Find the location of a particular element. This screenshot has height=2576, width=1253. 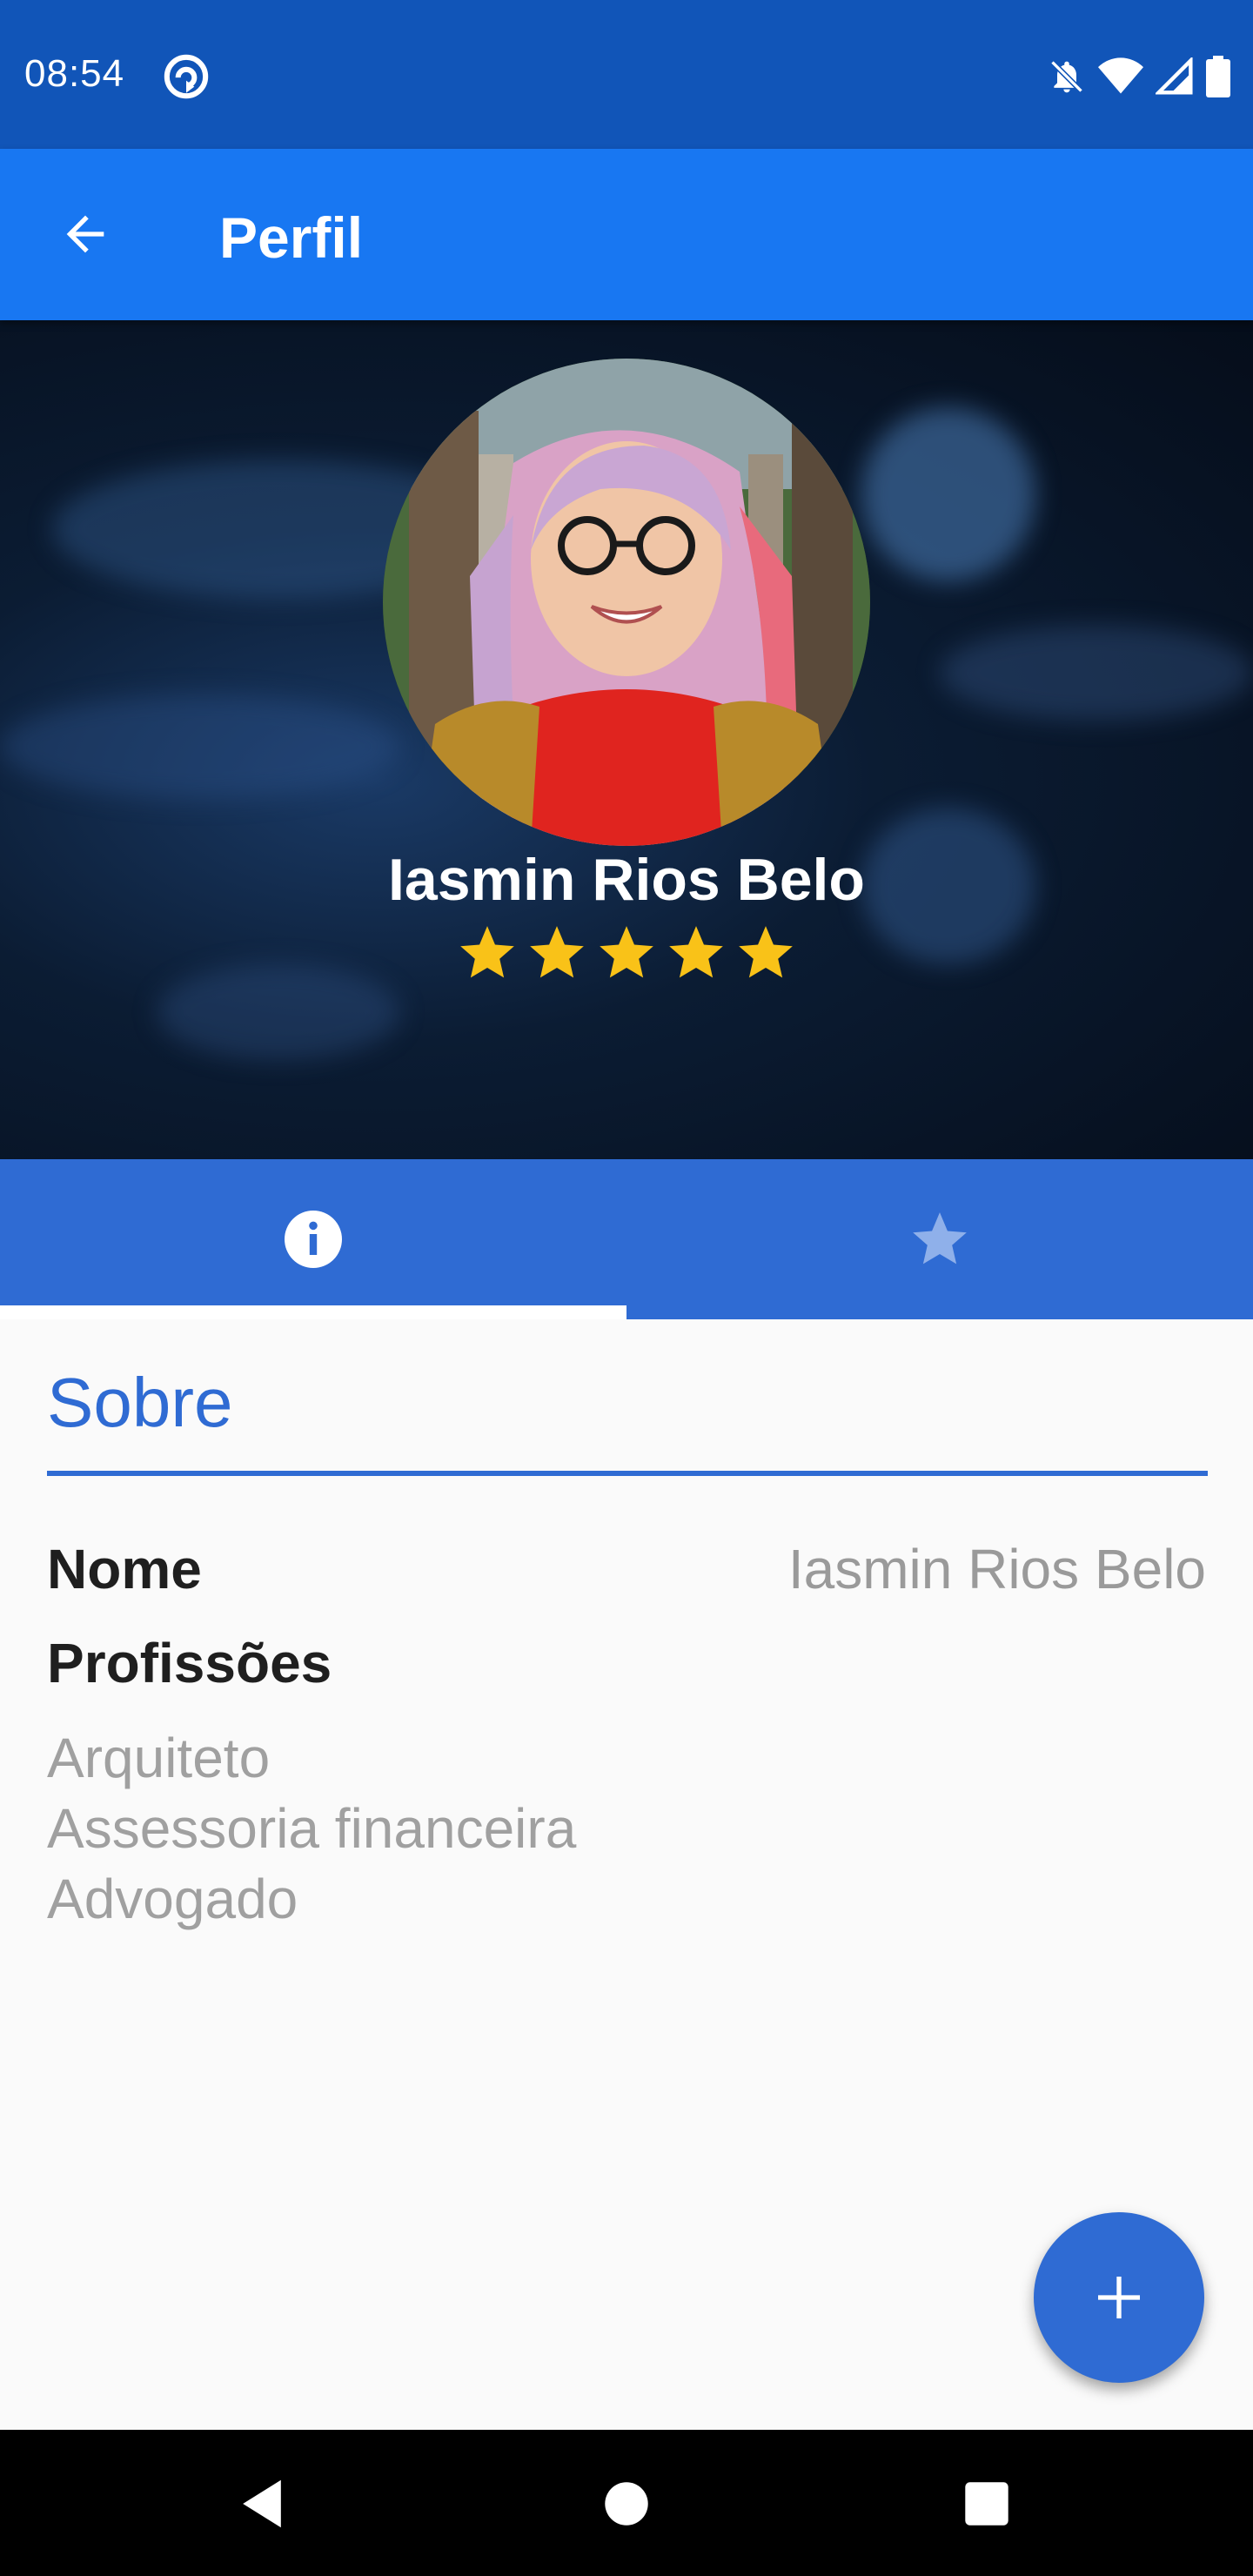

nav-recents-button is located at coordinates (987, 2504).